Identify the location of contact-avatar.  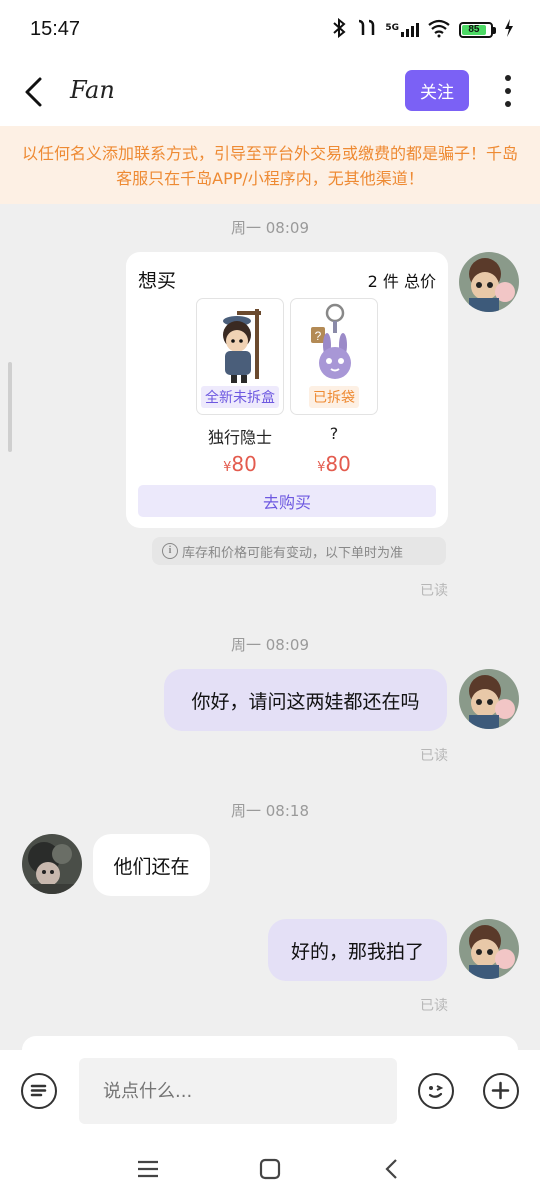
(52, 864).